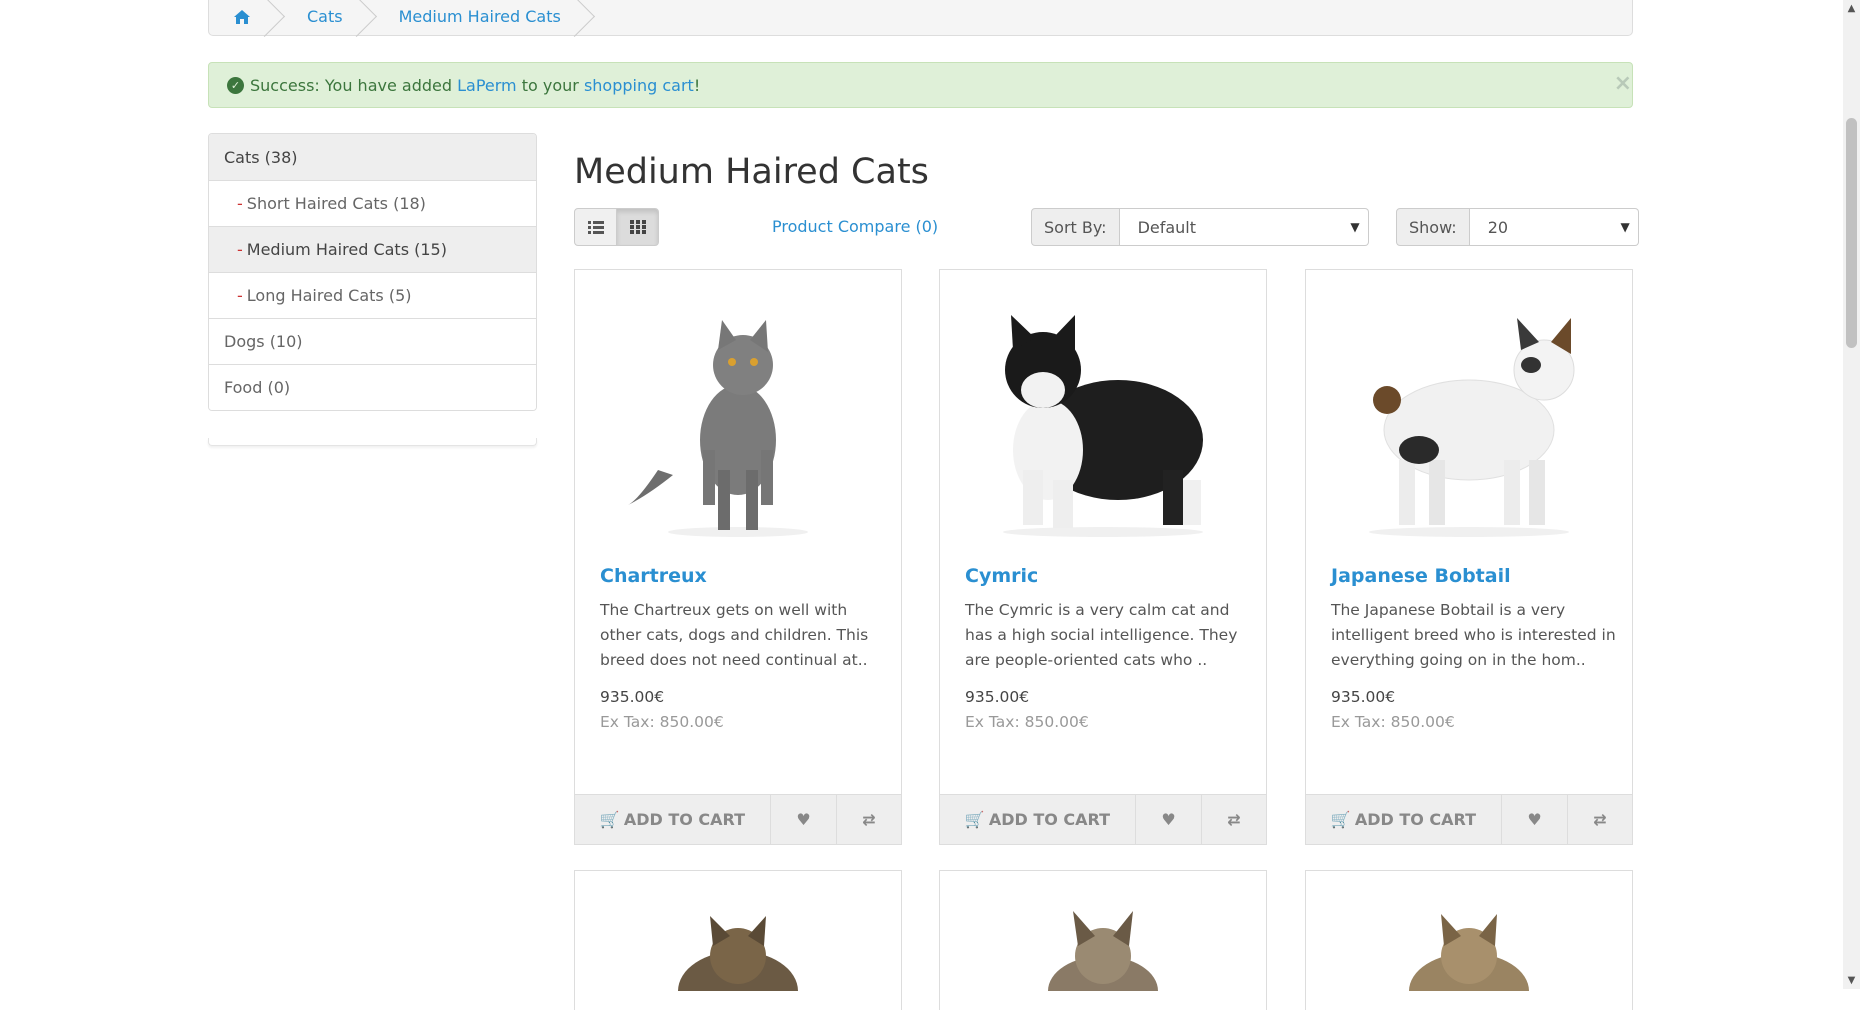 This screenshot has height=1010, width=1860. What do you see at coordinates (1623, 83) in the screenshot?
I see `alert-close-button: ×` at bounding box center [1623, 83].